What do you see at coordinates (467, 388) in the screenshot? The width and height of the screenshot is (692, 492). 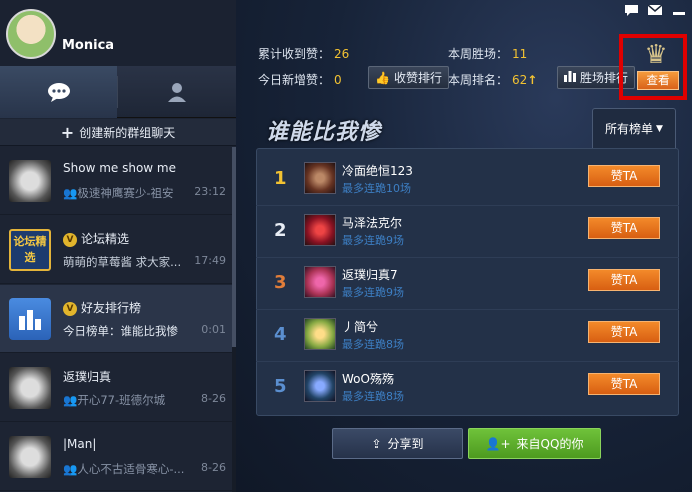 I see `table-row: 5 WoO殇殇 最多连跪8场 赞TA` at bounding box center [467, 388].